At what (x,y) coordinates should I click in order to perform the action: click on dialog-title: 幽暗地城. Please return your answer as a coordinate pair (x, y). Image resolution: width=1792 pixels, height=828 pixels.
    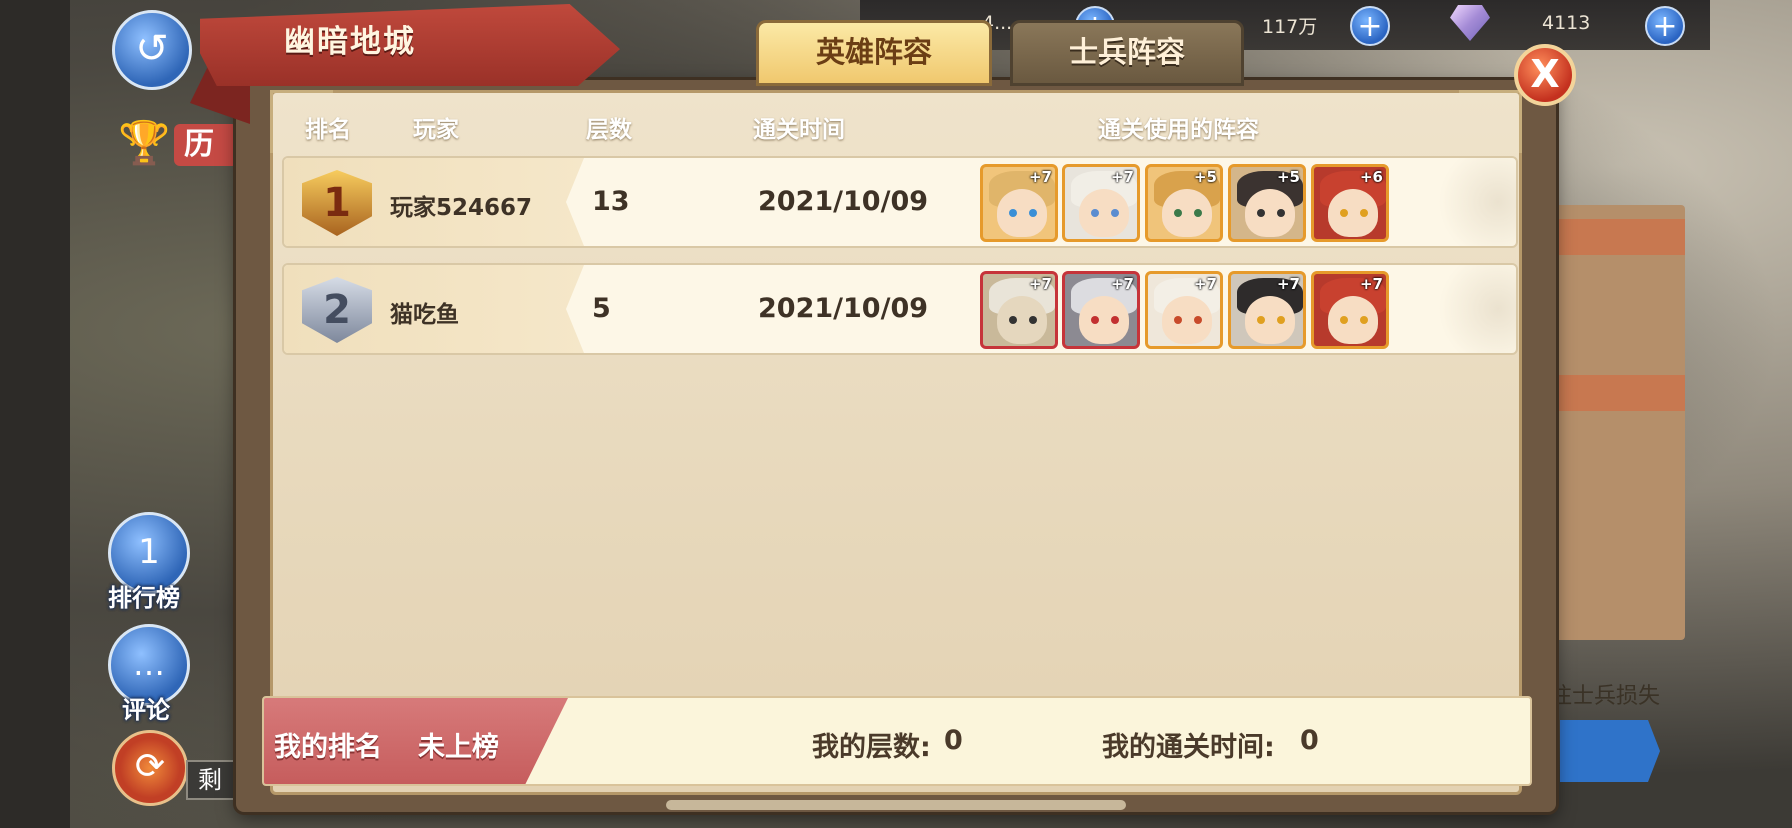
    Looking at the image, I should click on (350, 42).